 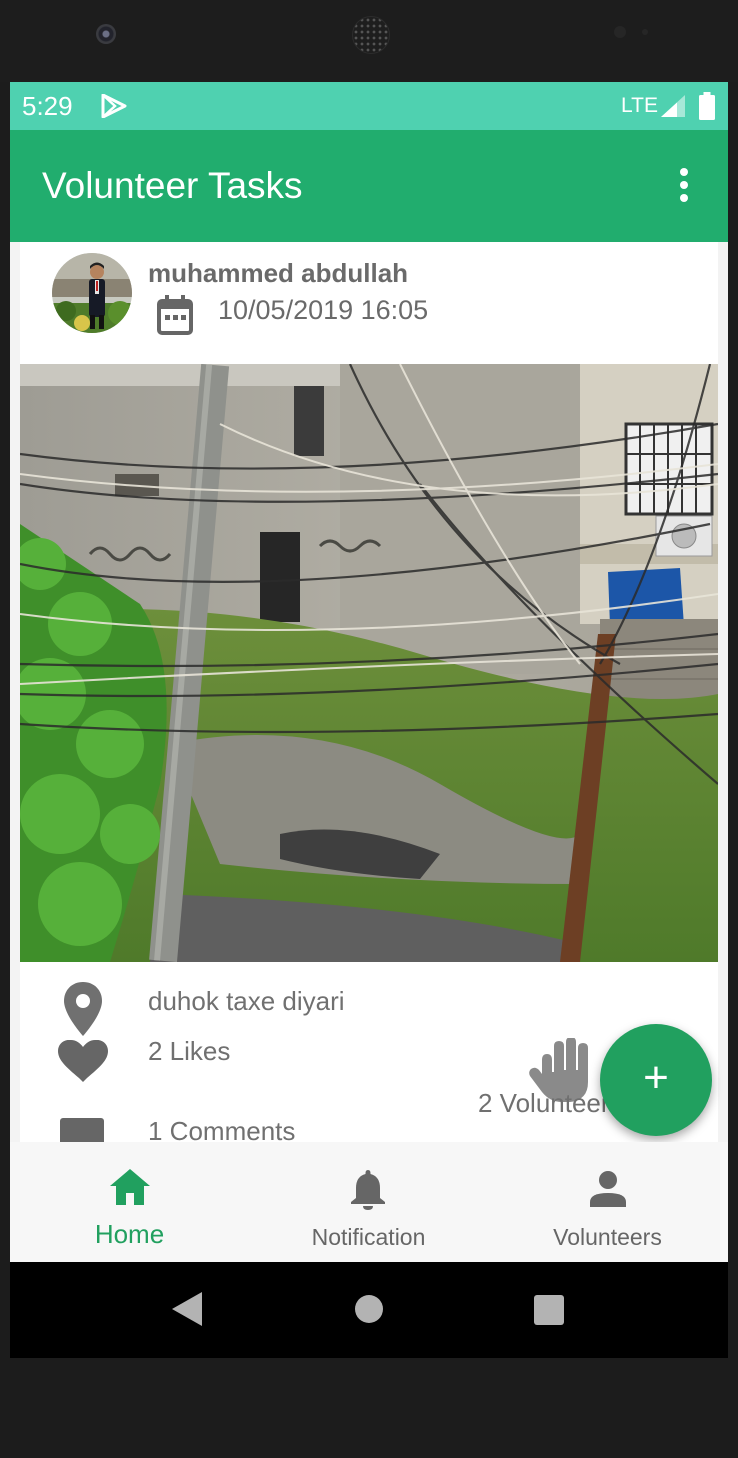 What do you see at coordinates (130, 1187) in the screenshot?
I see `home-icon` at bounding box center [130, 1187].